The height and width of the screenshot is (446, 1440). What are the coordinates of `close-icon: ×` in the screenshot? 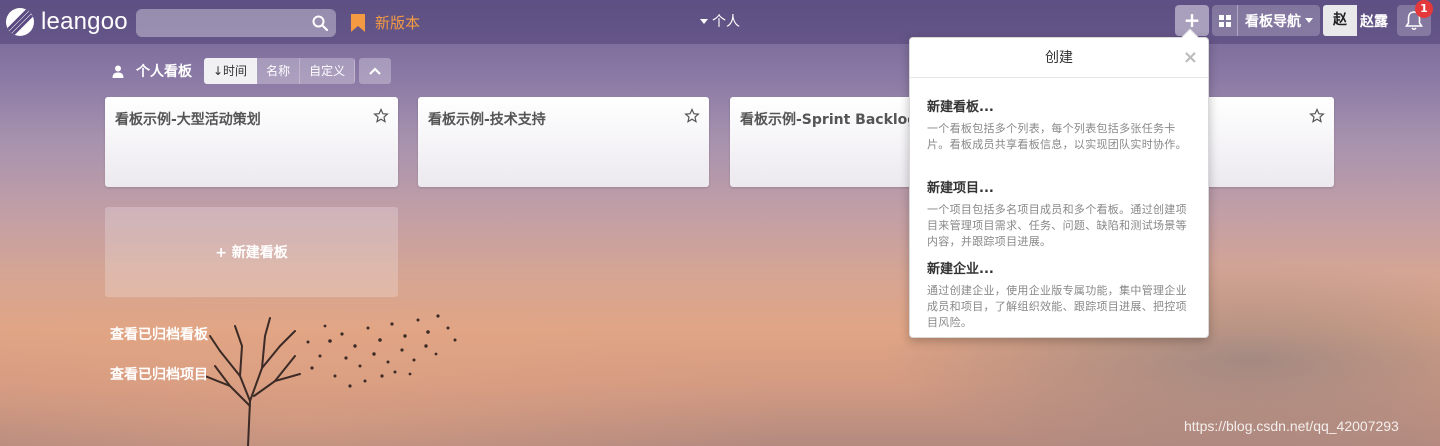 It's located at (1190, 58).